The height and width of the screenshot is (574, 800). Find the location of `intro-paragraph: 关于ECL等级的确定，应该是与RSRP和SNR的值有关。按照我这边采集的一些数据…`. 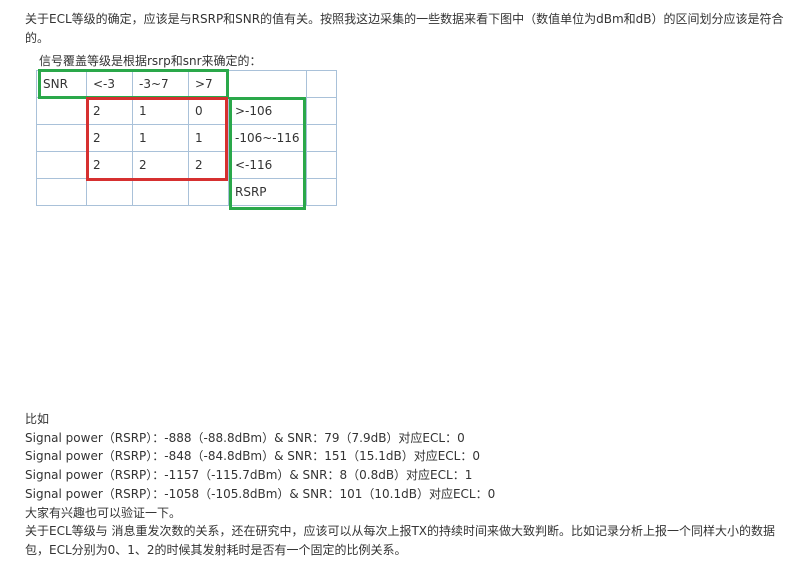

intro-paragraph: 关于ECL等级的确定，应该是与RSRP和SNR的值有关。按照我这边采集的一些数据… is located at coordinates (404, 28).